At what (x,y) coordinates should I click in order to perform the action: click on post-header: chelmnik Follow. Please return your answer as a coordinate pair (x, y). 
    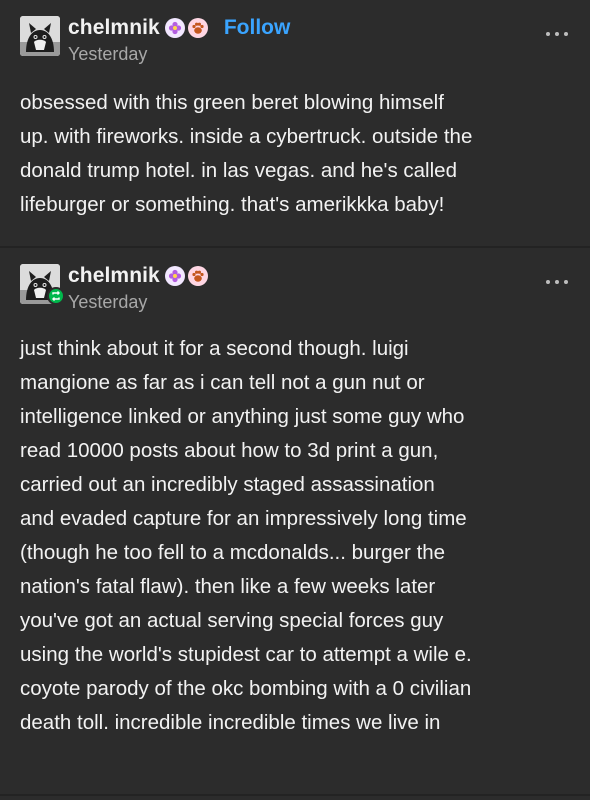
    Looking at the image, I should click on (179, 28).